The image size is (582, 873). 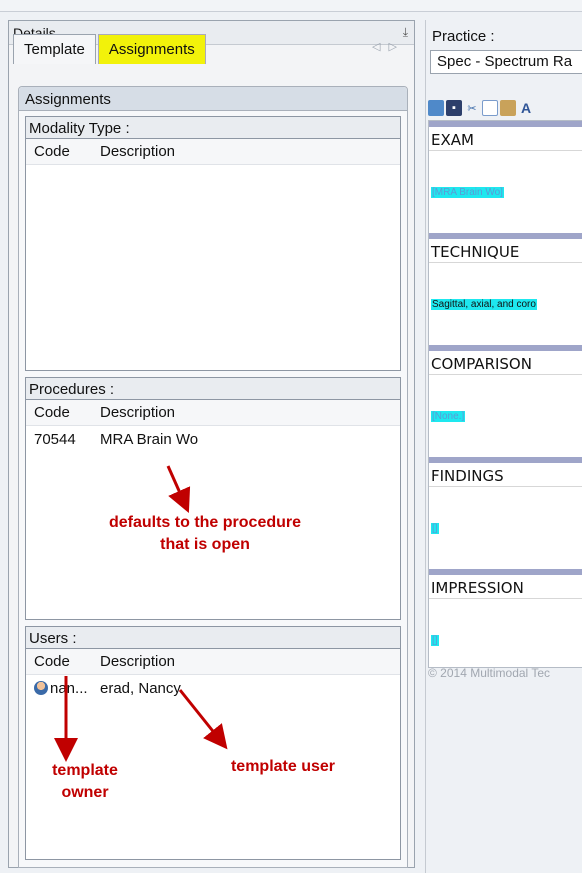 What do you see at coordinates (505, 475) in the screenshot?
I see `section-heading: FINDINGS` at bounding box center [505, 475].